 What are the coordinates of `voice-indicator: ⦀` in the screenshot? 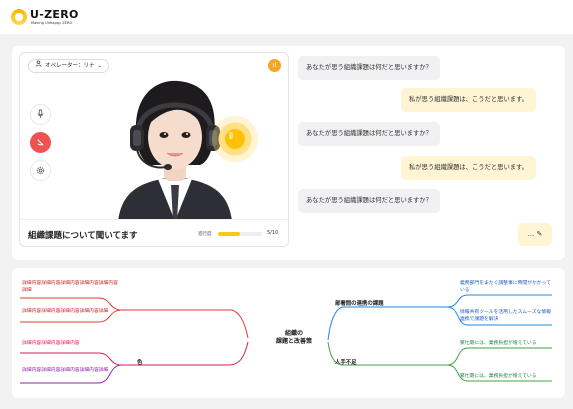 It's located at (235, 139).